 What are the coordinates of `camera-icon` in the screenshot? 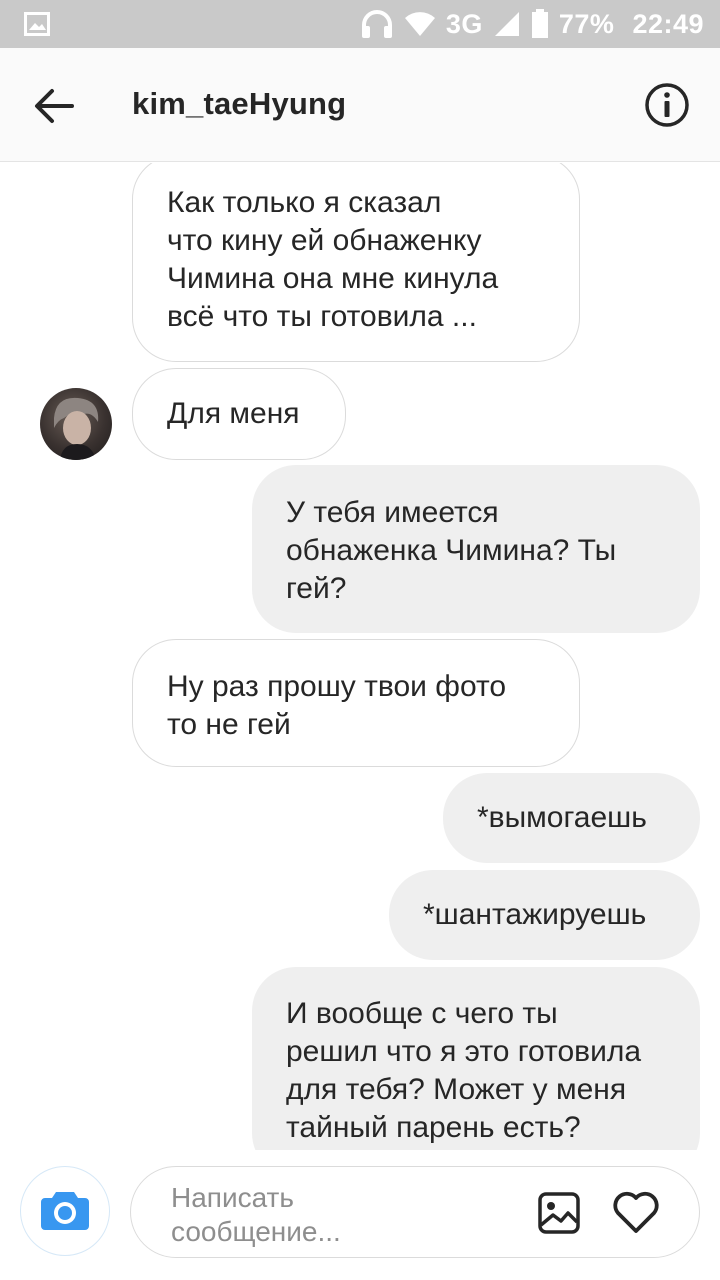 It's located at (65, 1211).